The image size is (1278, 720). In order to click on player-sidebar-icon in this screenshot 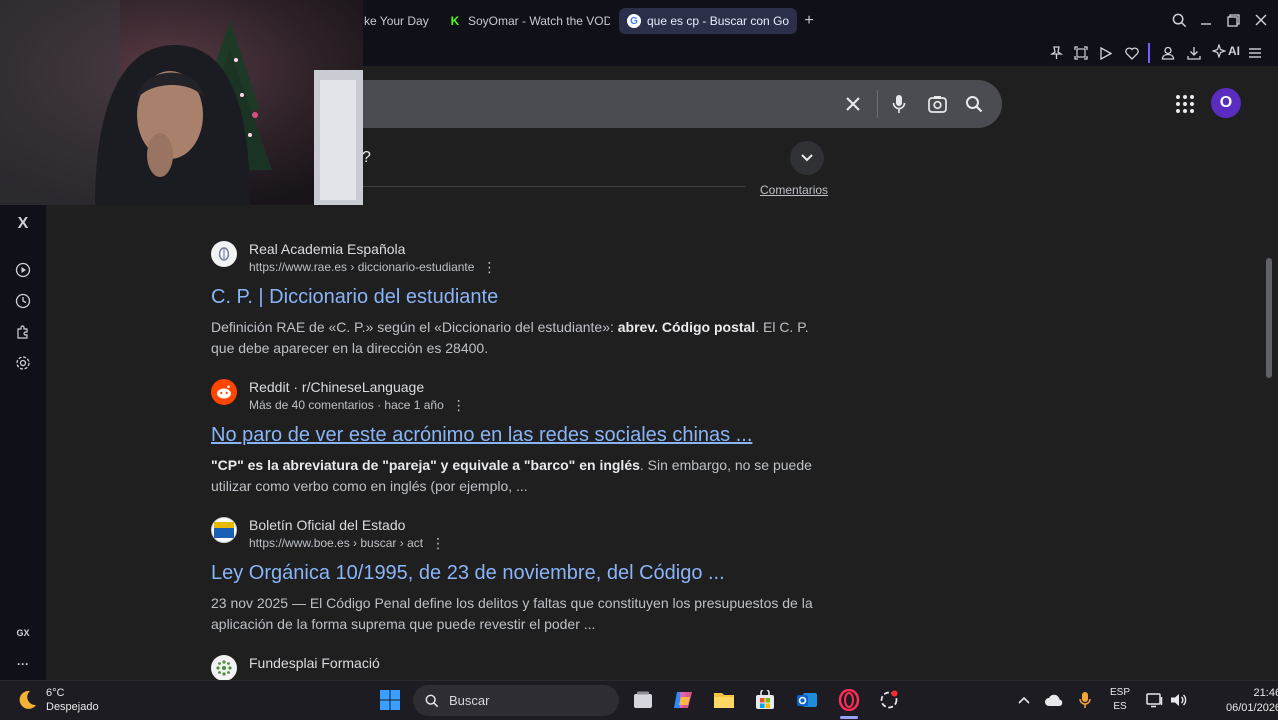, I will do `click(23, 270)`.